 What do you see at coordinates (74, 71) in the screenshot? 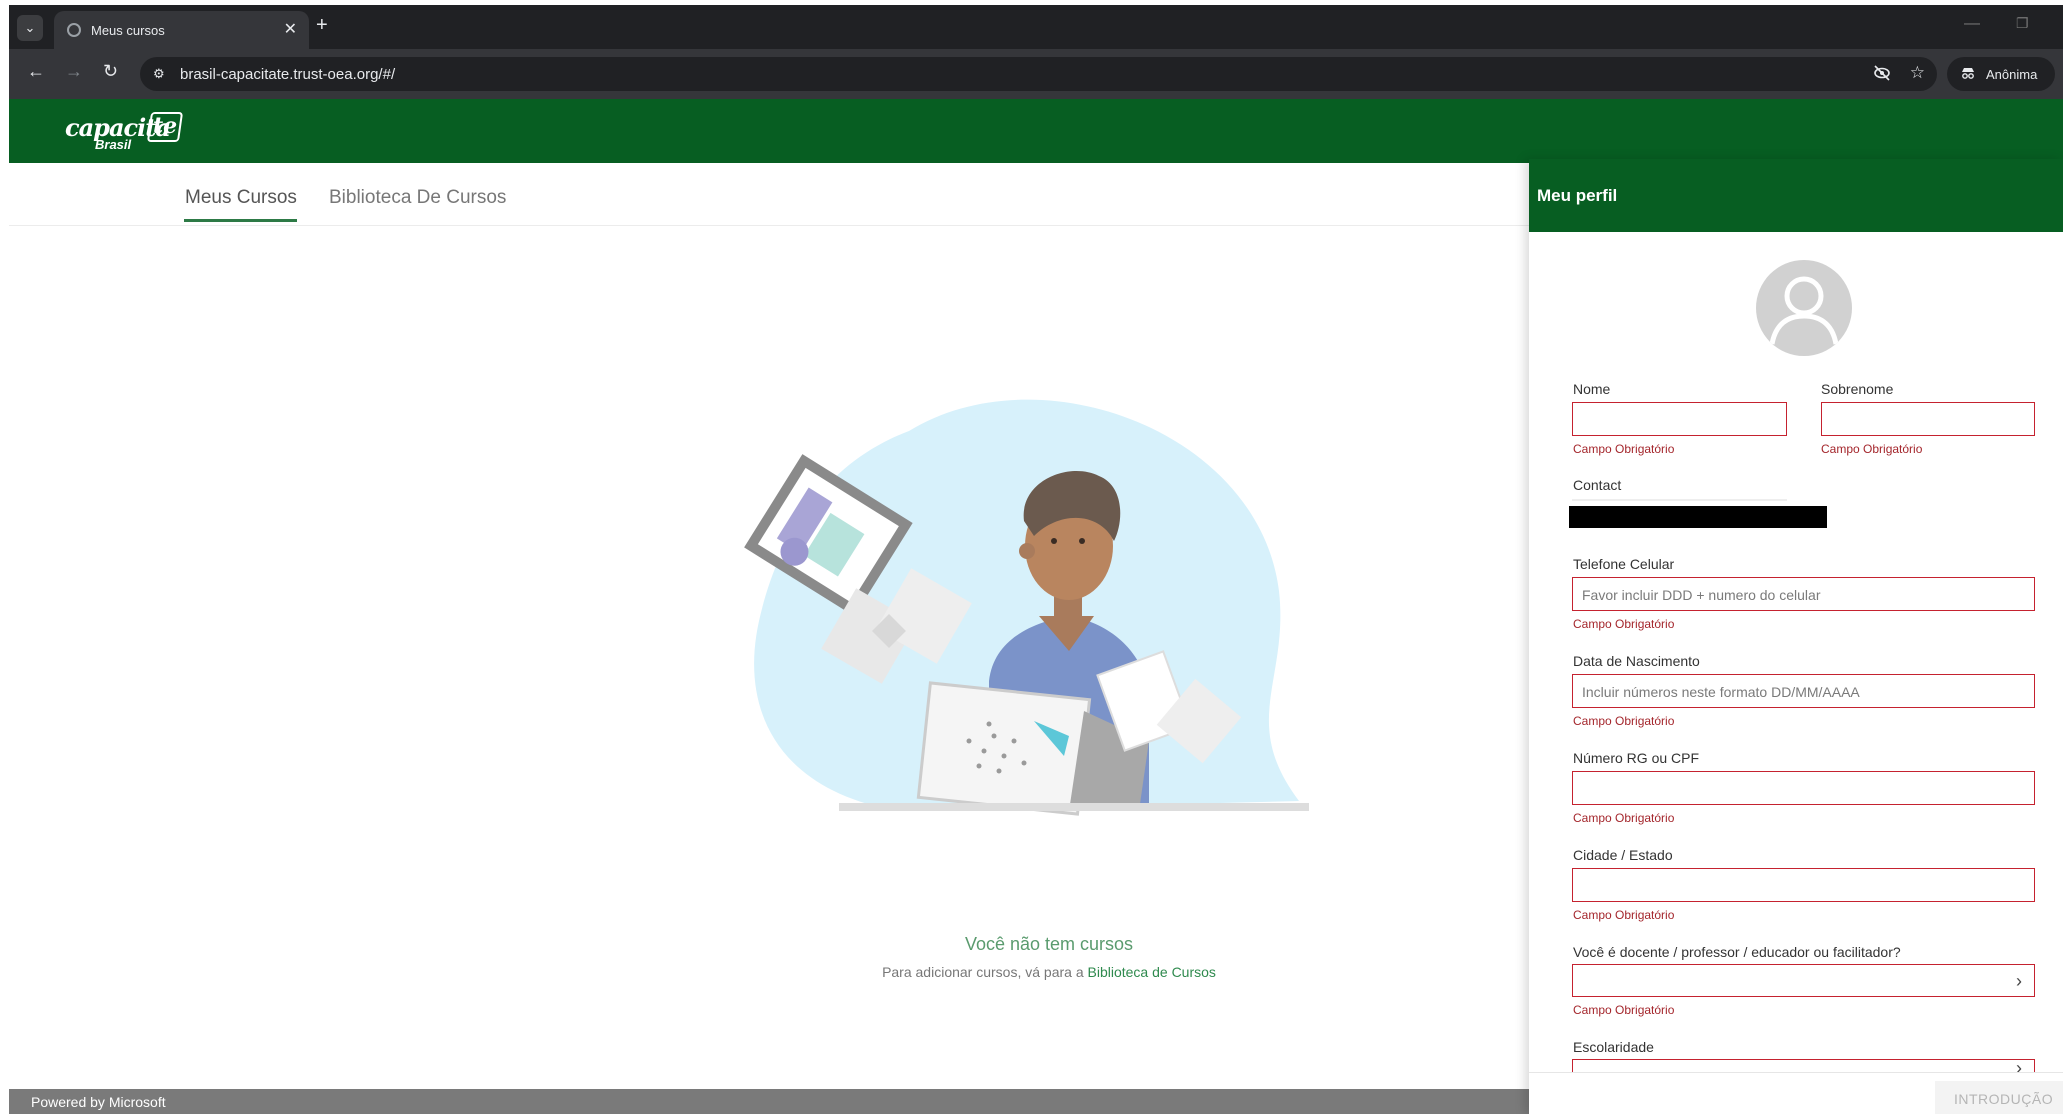
I see `forward-arrow-icon: →` at bounding box center [74, 71].